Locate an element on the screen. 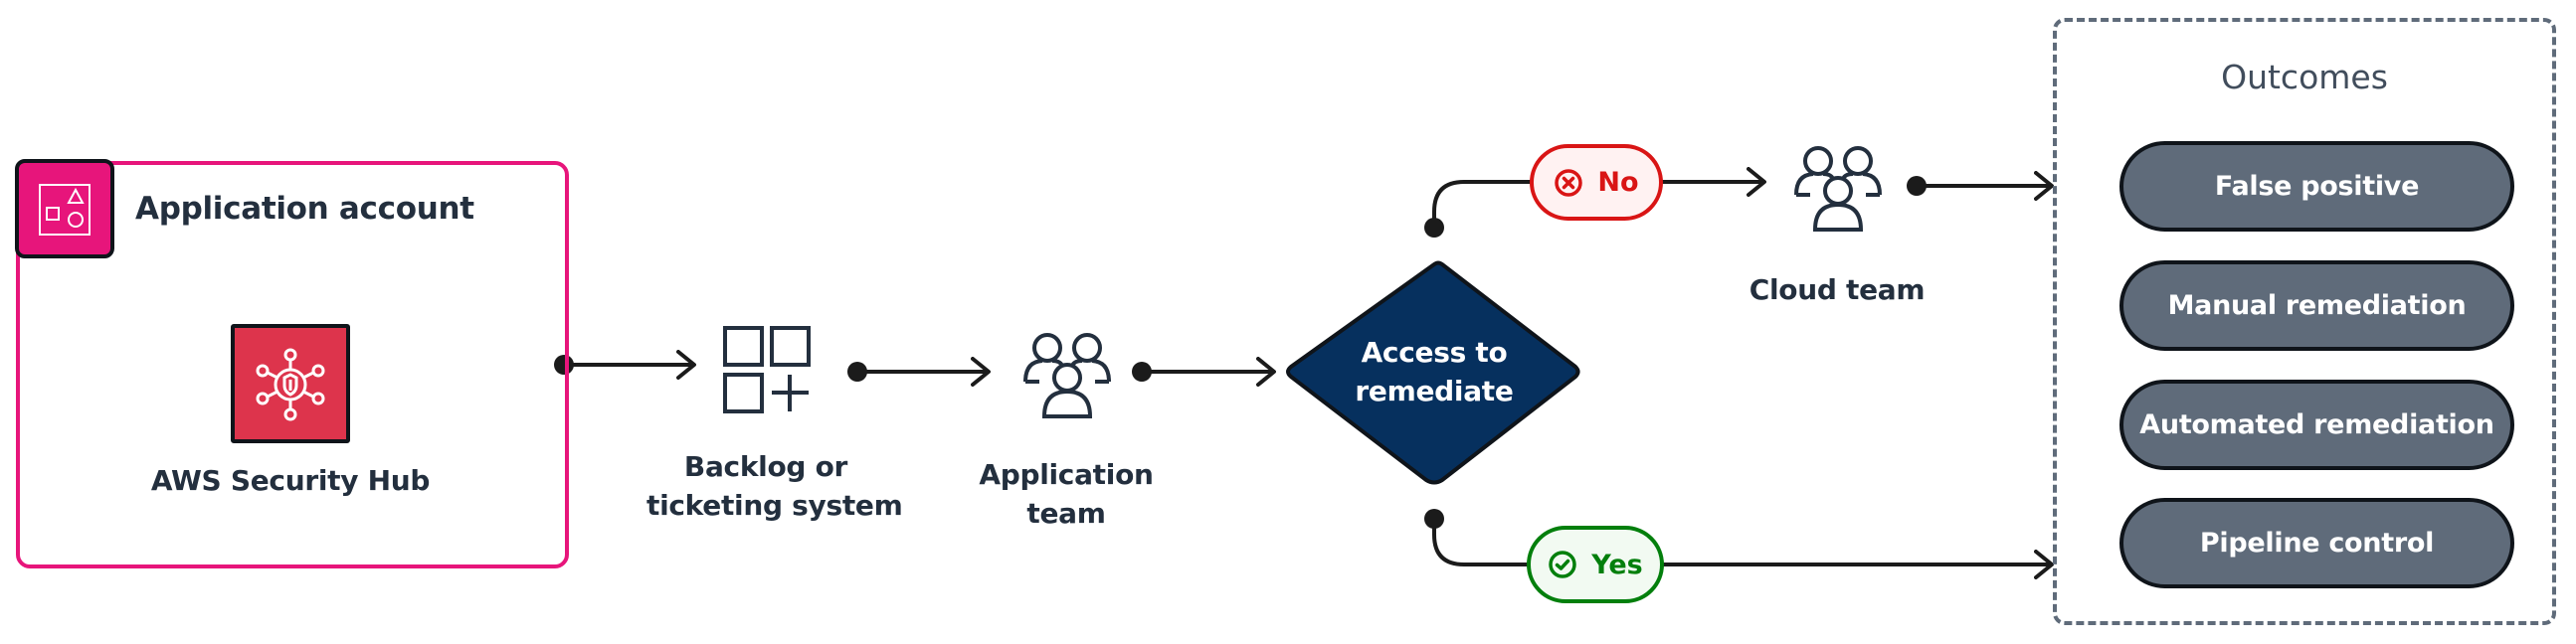  decision-label-line1: Access to is located at coordinates (1434, 352).